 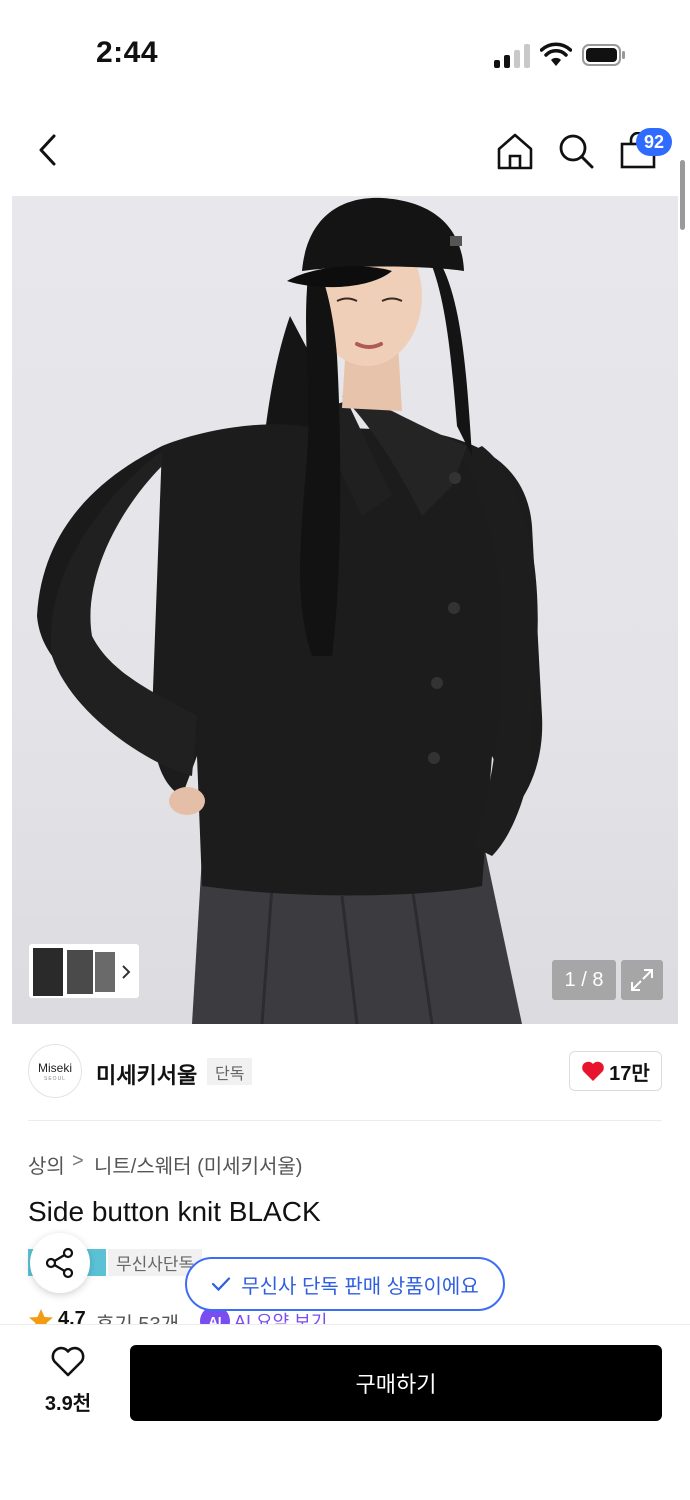 What do you see at coordinates (72, 1316) in the screenshot?
I see `rating-score: 4.7` at bounding box center [72, 1316].